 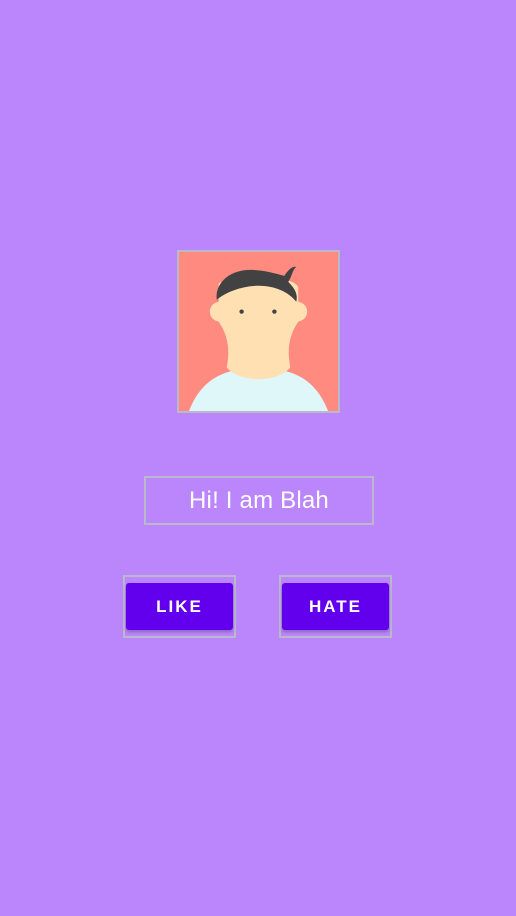 I want to click on greeting-text: Hi! I am Blah, so click(x=259, y=500).